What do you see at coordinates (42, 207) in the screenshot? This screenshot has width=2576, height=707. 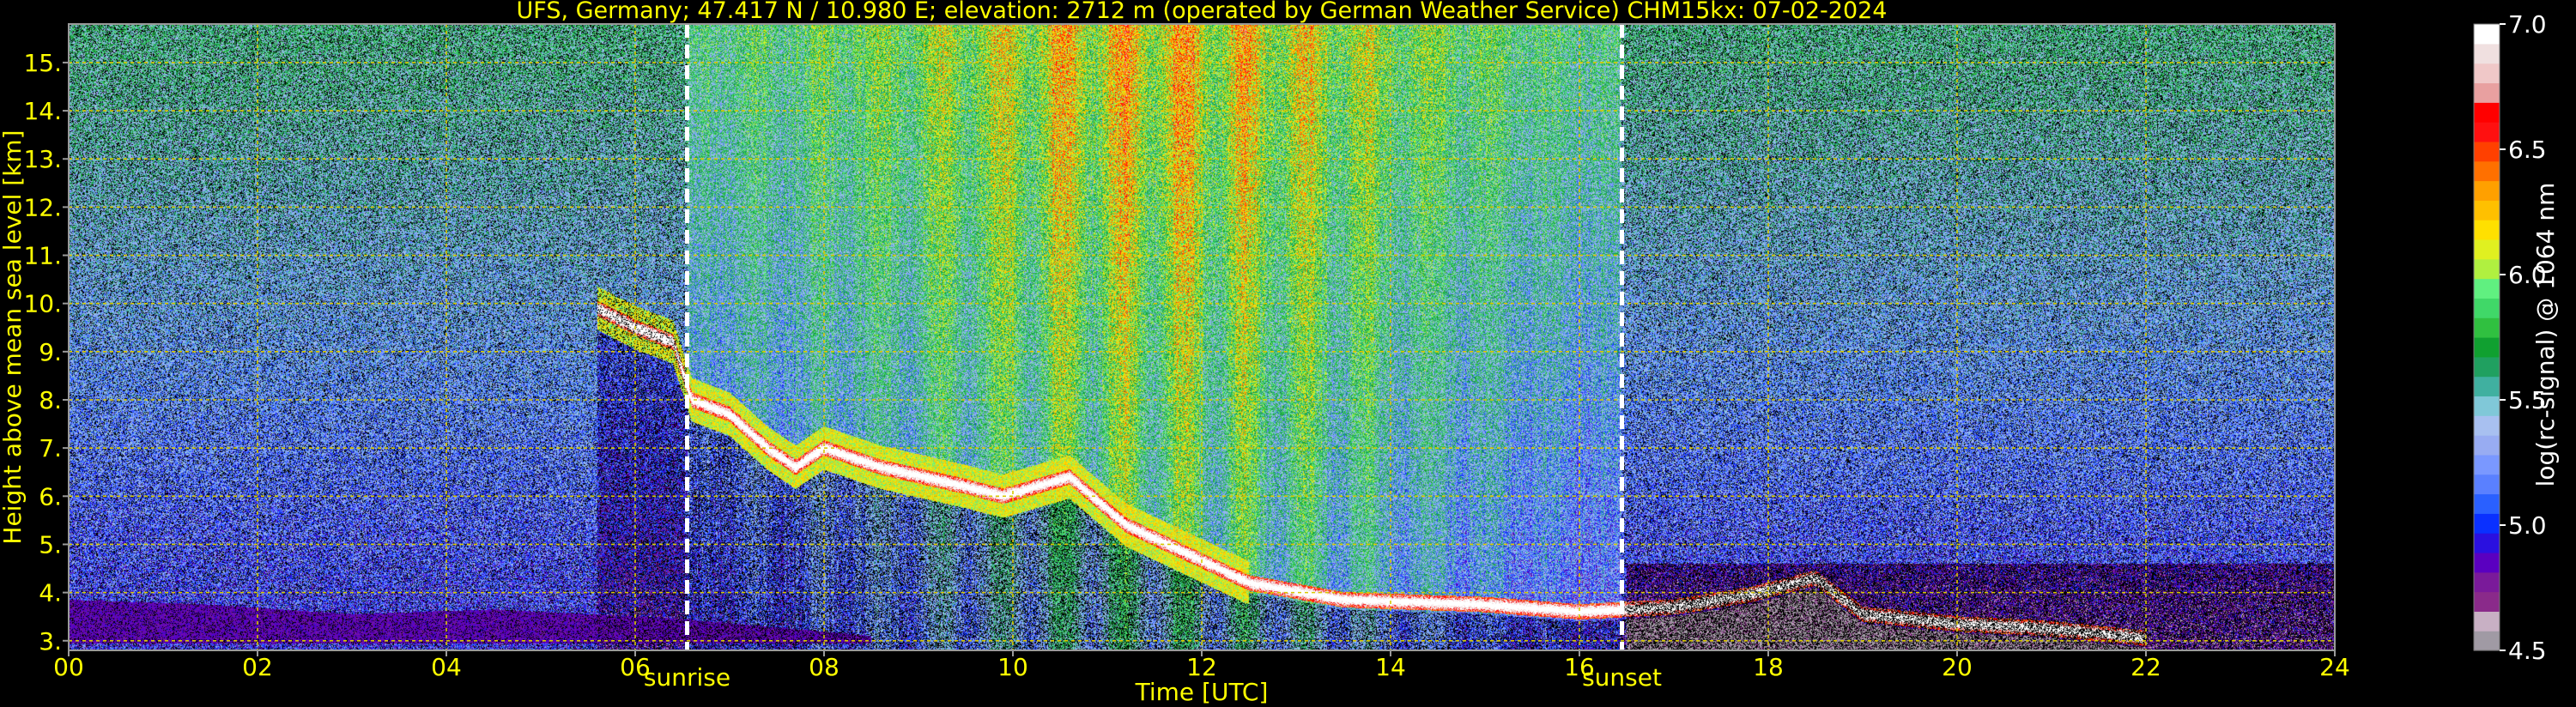 I see `y-tick-label: 12.` at bounding box center [42, 207].